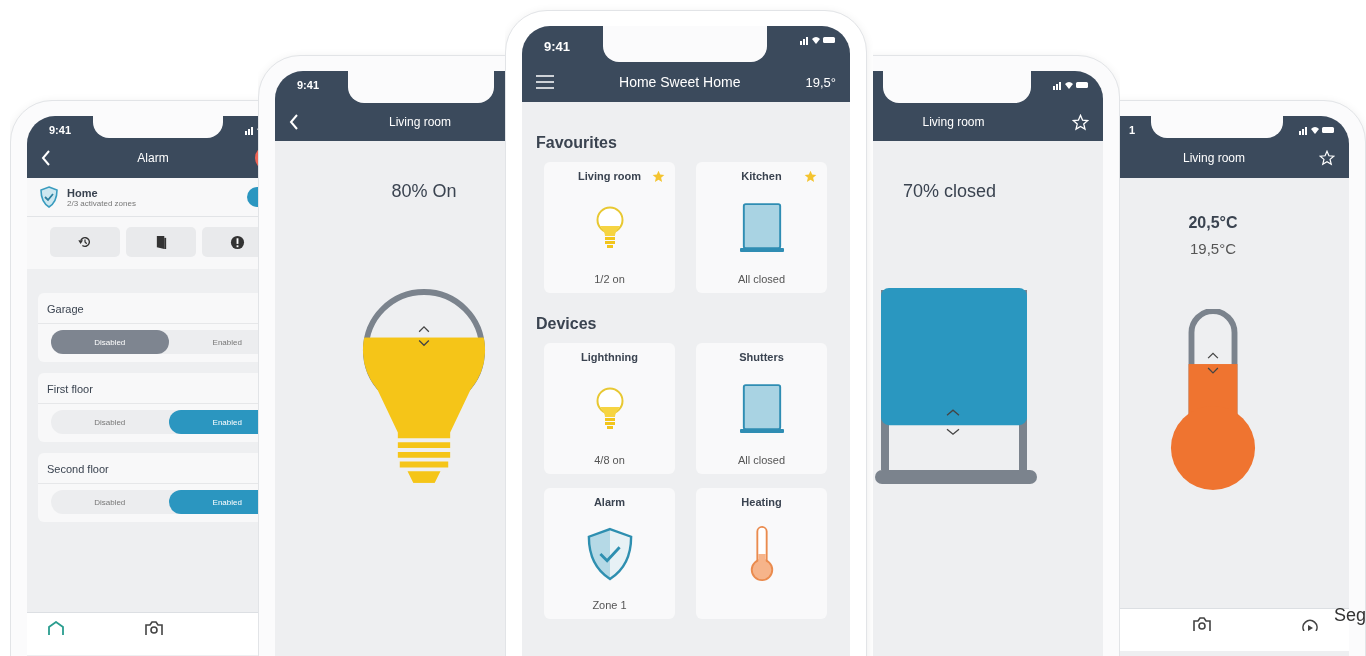 The image size is (1366, 656). I want to click on screen-title: Home Sweet Home, so click(680, 82).